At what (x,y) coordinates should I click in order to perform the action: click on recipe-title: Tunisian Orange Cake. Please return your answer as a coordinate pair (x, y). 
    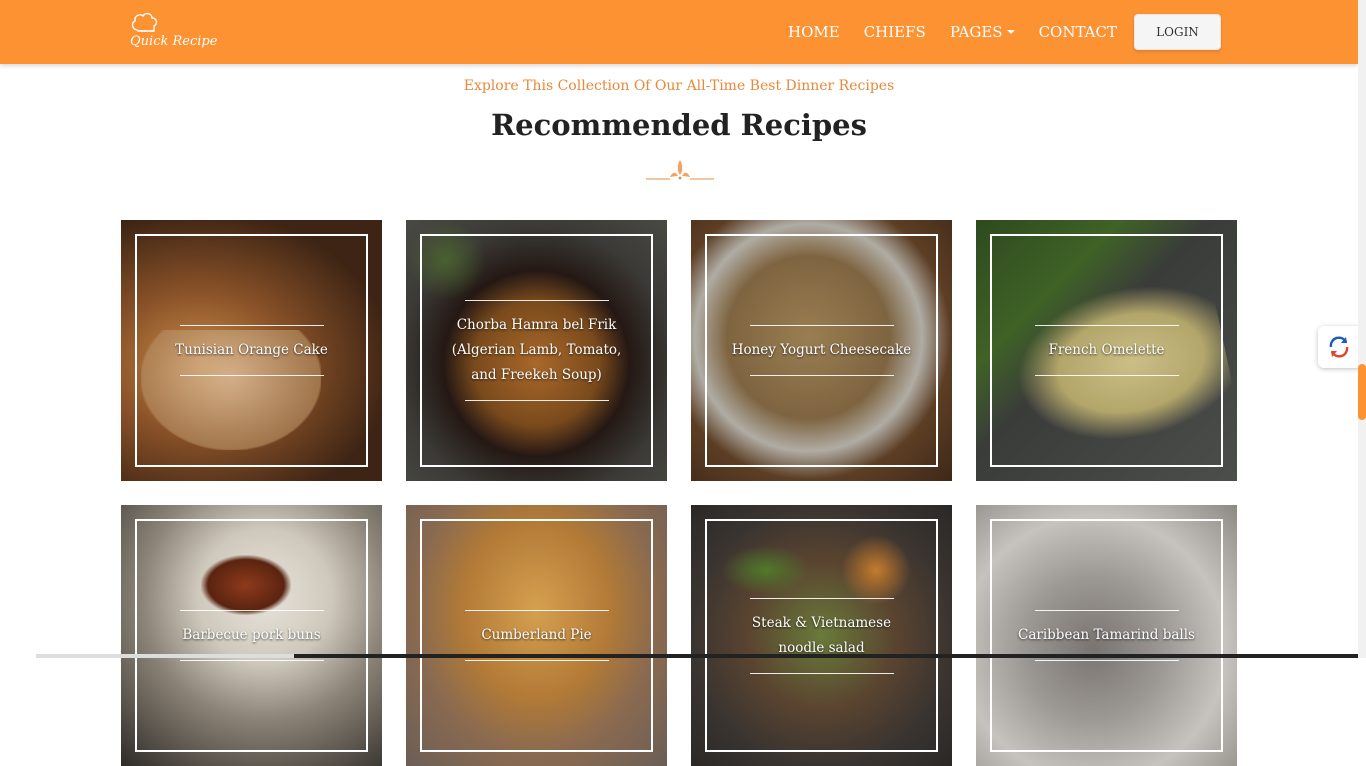
    Looking at the image, I should click on (251, 350).